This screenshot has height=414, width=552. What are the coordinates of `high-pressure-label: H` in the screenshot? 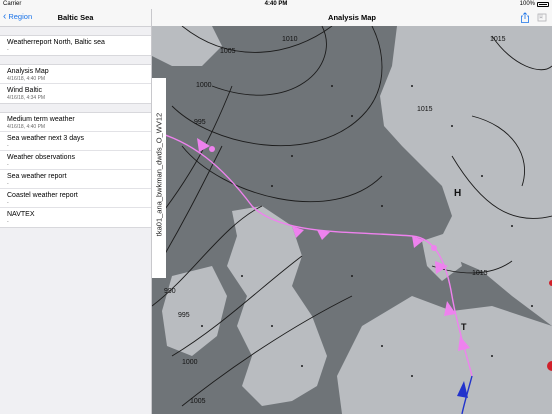 It's located at (458, 193).